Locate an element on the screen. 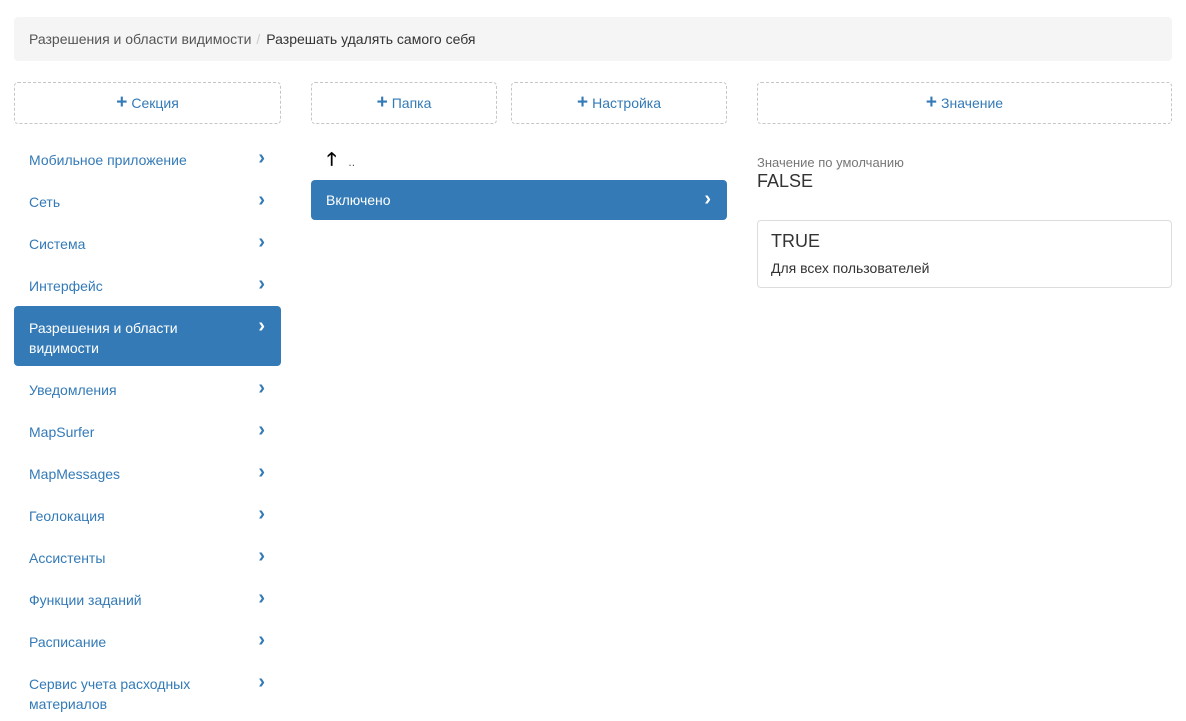 Image resolution: width=1186 pixels, height=721 pixels. add-section-label: Секция is located at coordinates (155, 103).